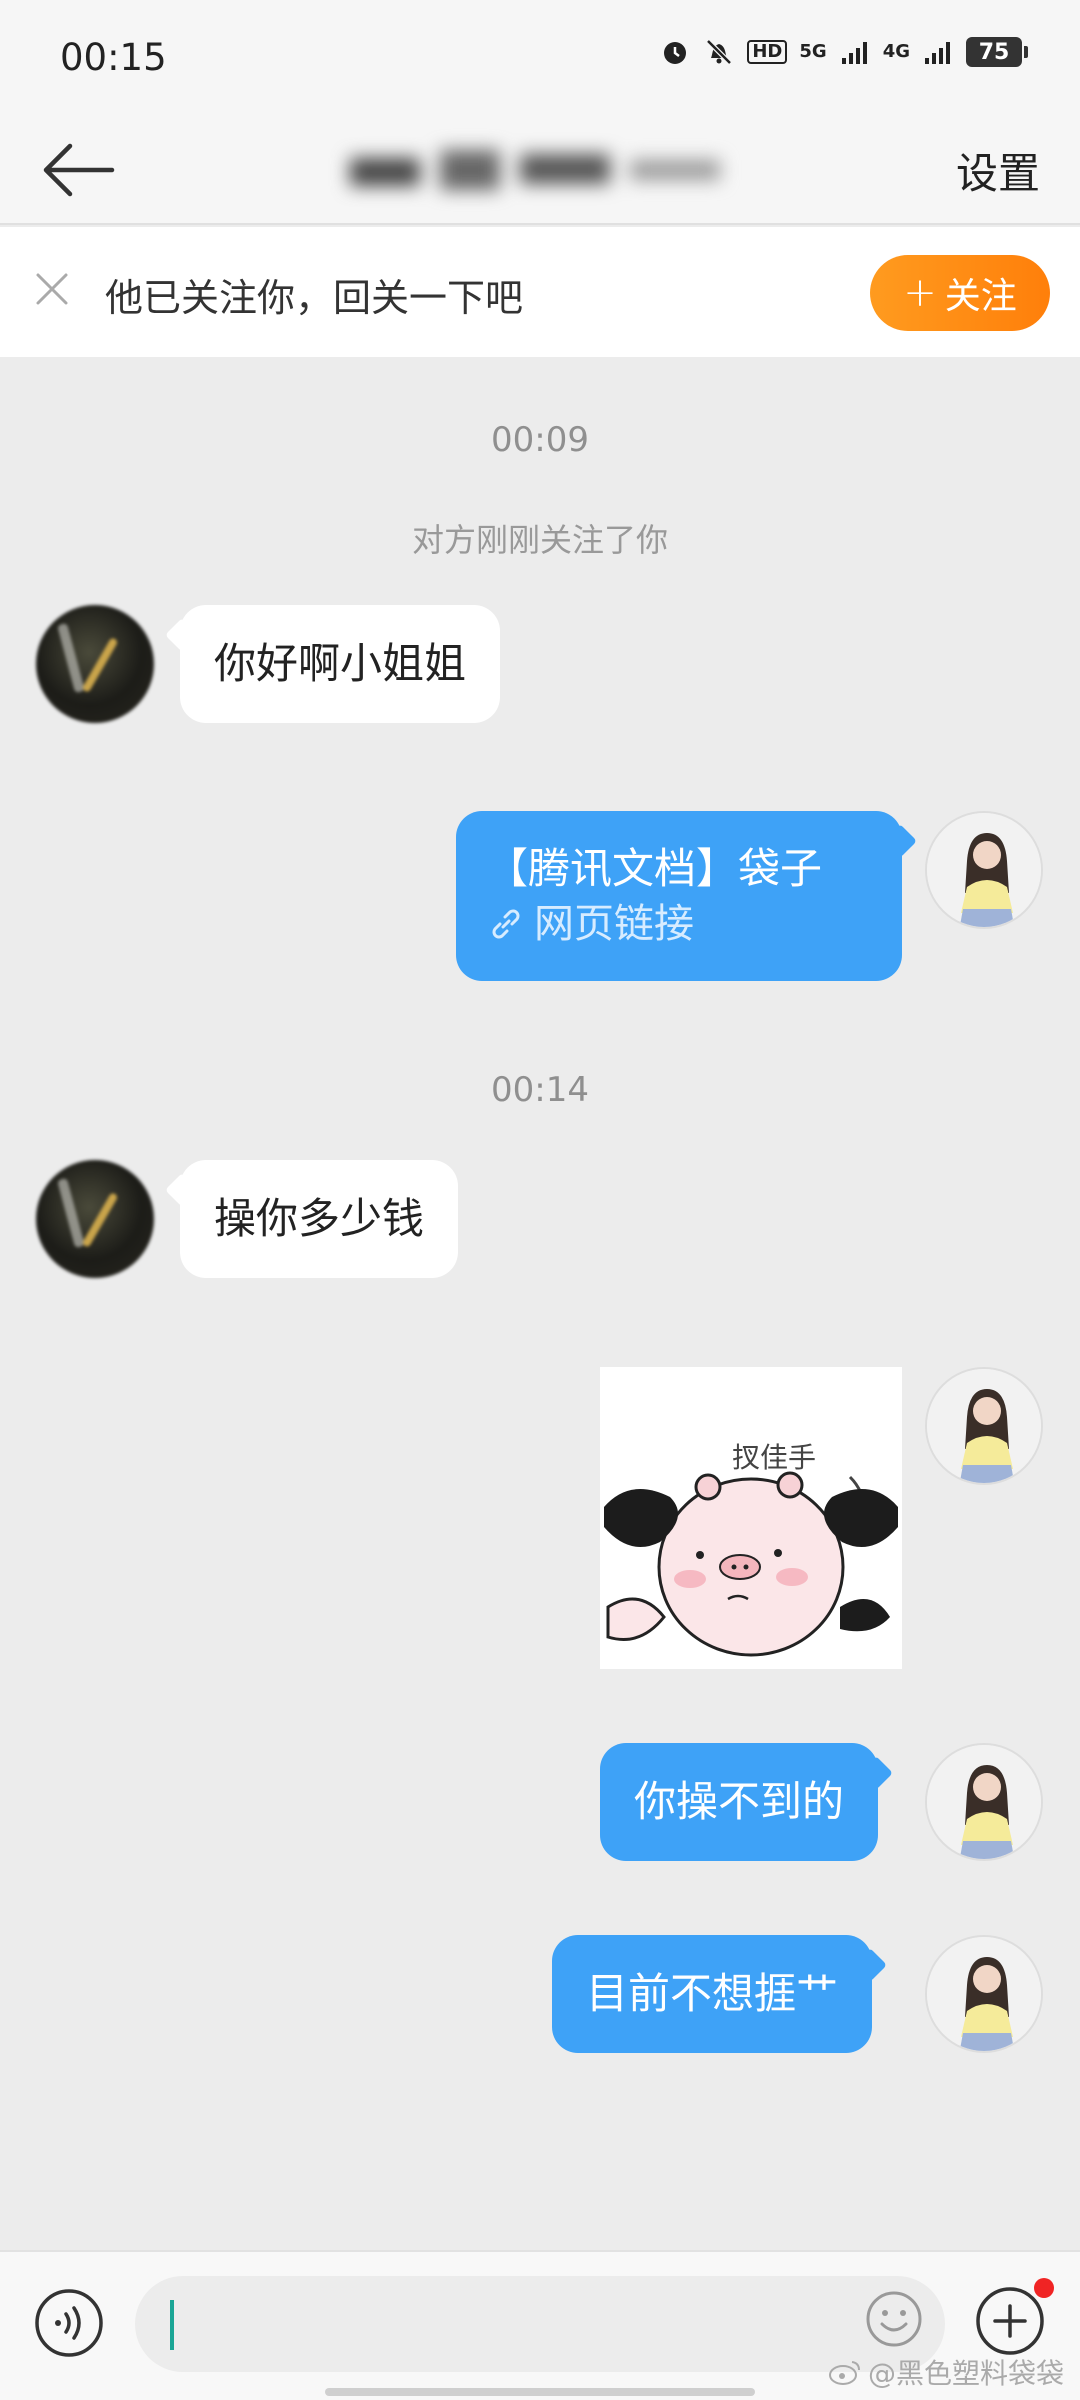  I want to click on link-icon, so click(506, 924).